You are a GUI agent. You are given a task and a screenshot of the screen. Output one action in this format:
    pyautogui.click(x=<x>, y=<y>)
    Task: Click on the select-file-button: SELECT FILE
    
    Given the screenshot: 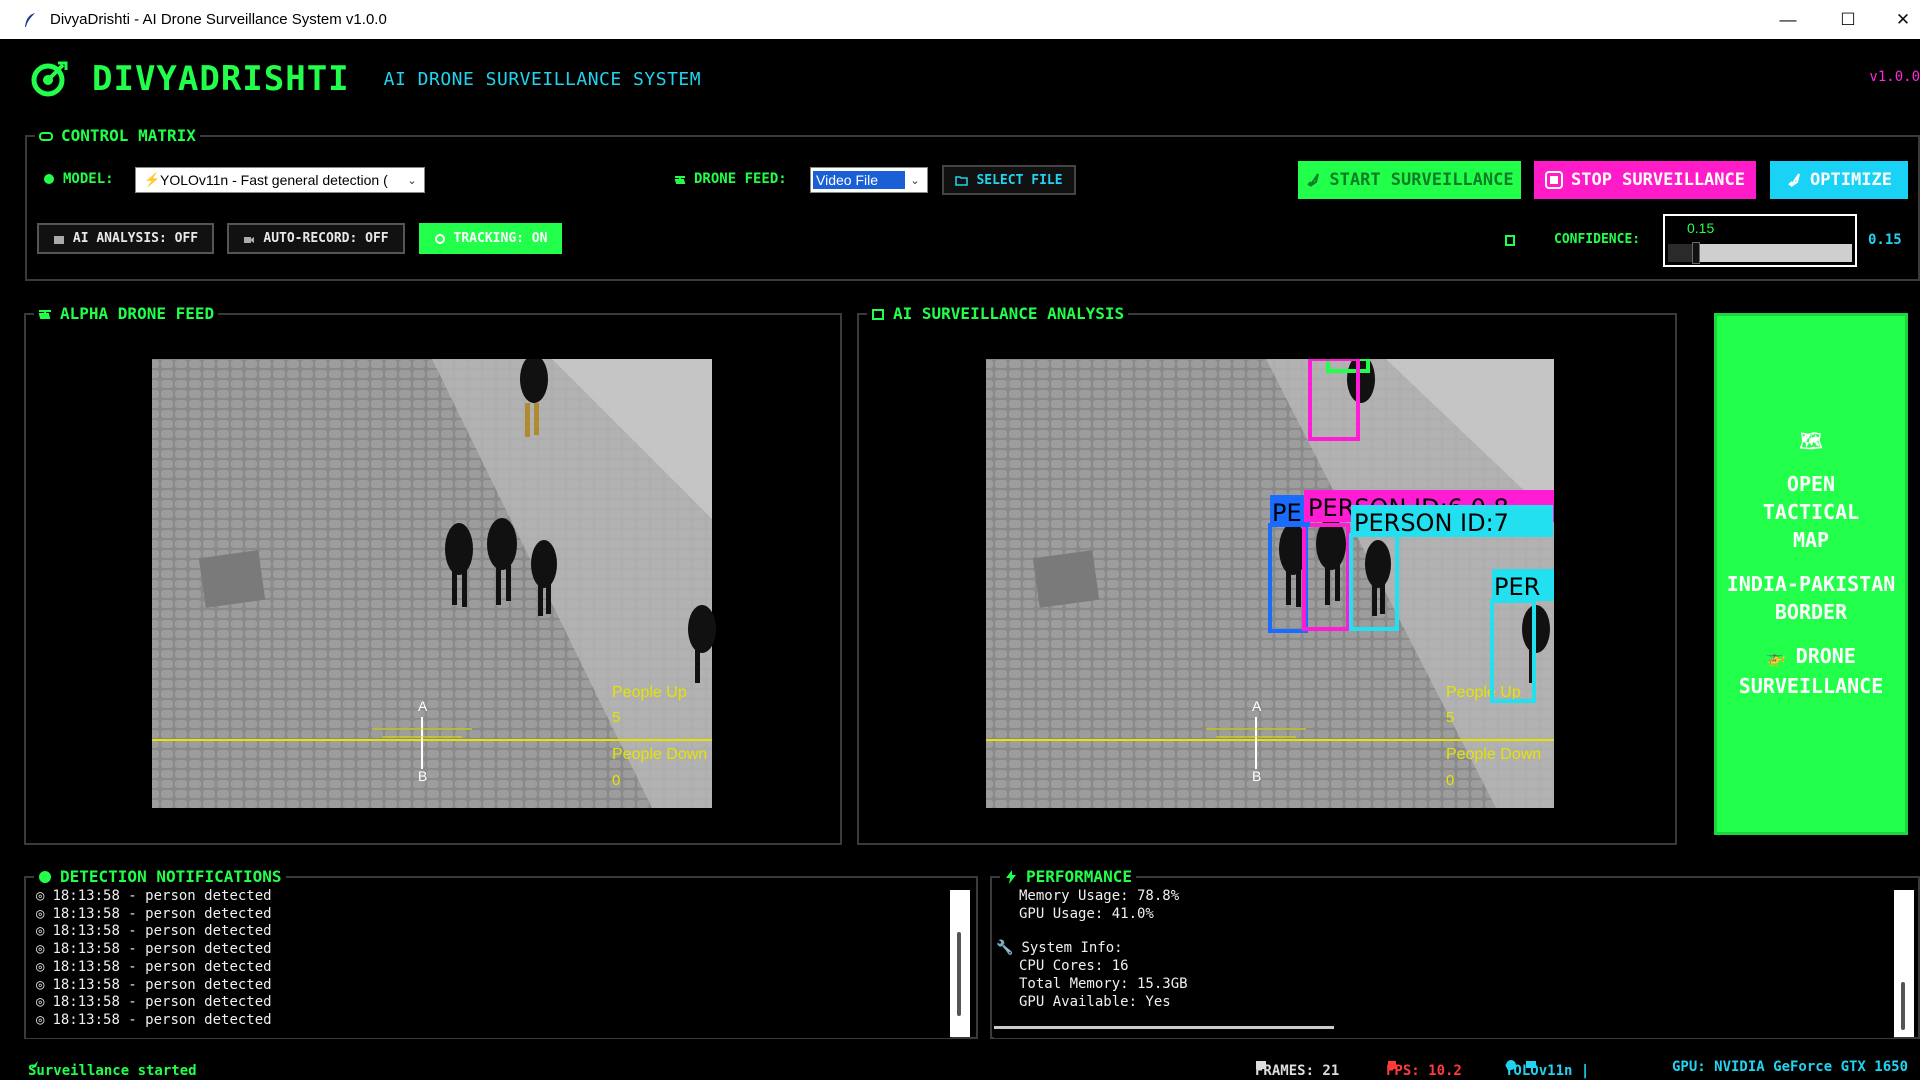 What is the action you would take?
    pyautogui.click(x=1009, y=180)
    